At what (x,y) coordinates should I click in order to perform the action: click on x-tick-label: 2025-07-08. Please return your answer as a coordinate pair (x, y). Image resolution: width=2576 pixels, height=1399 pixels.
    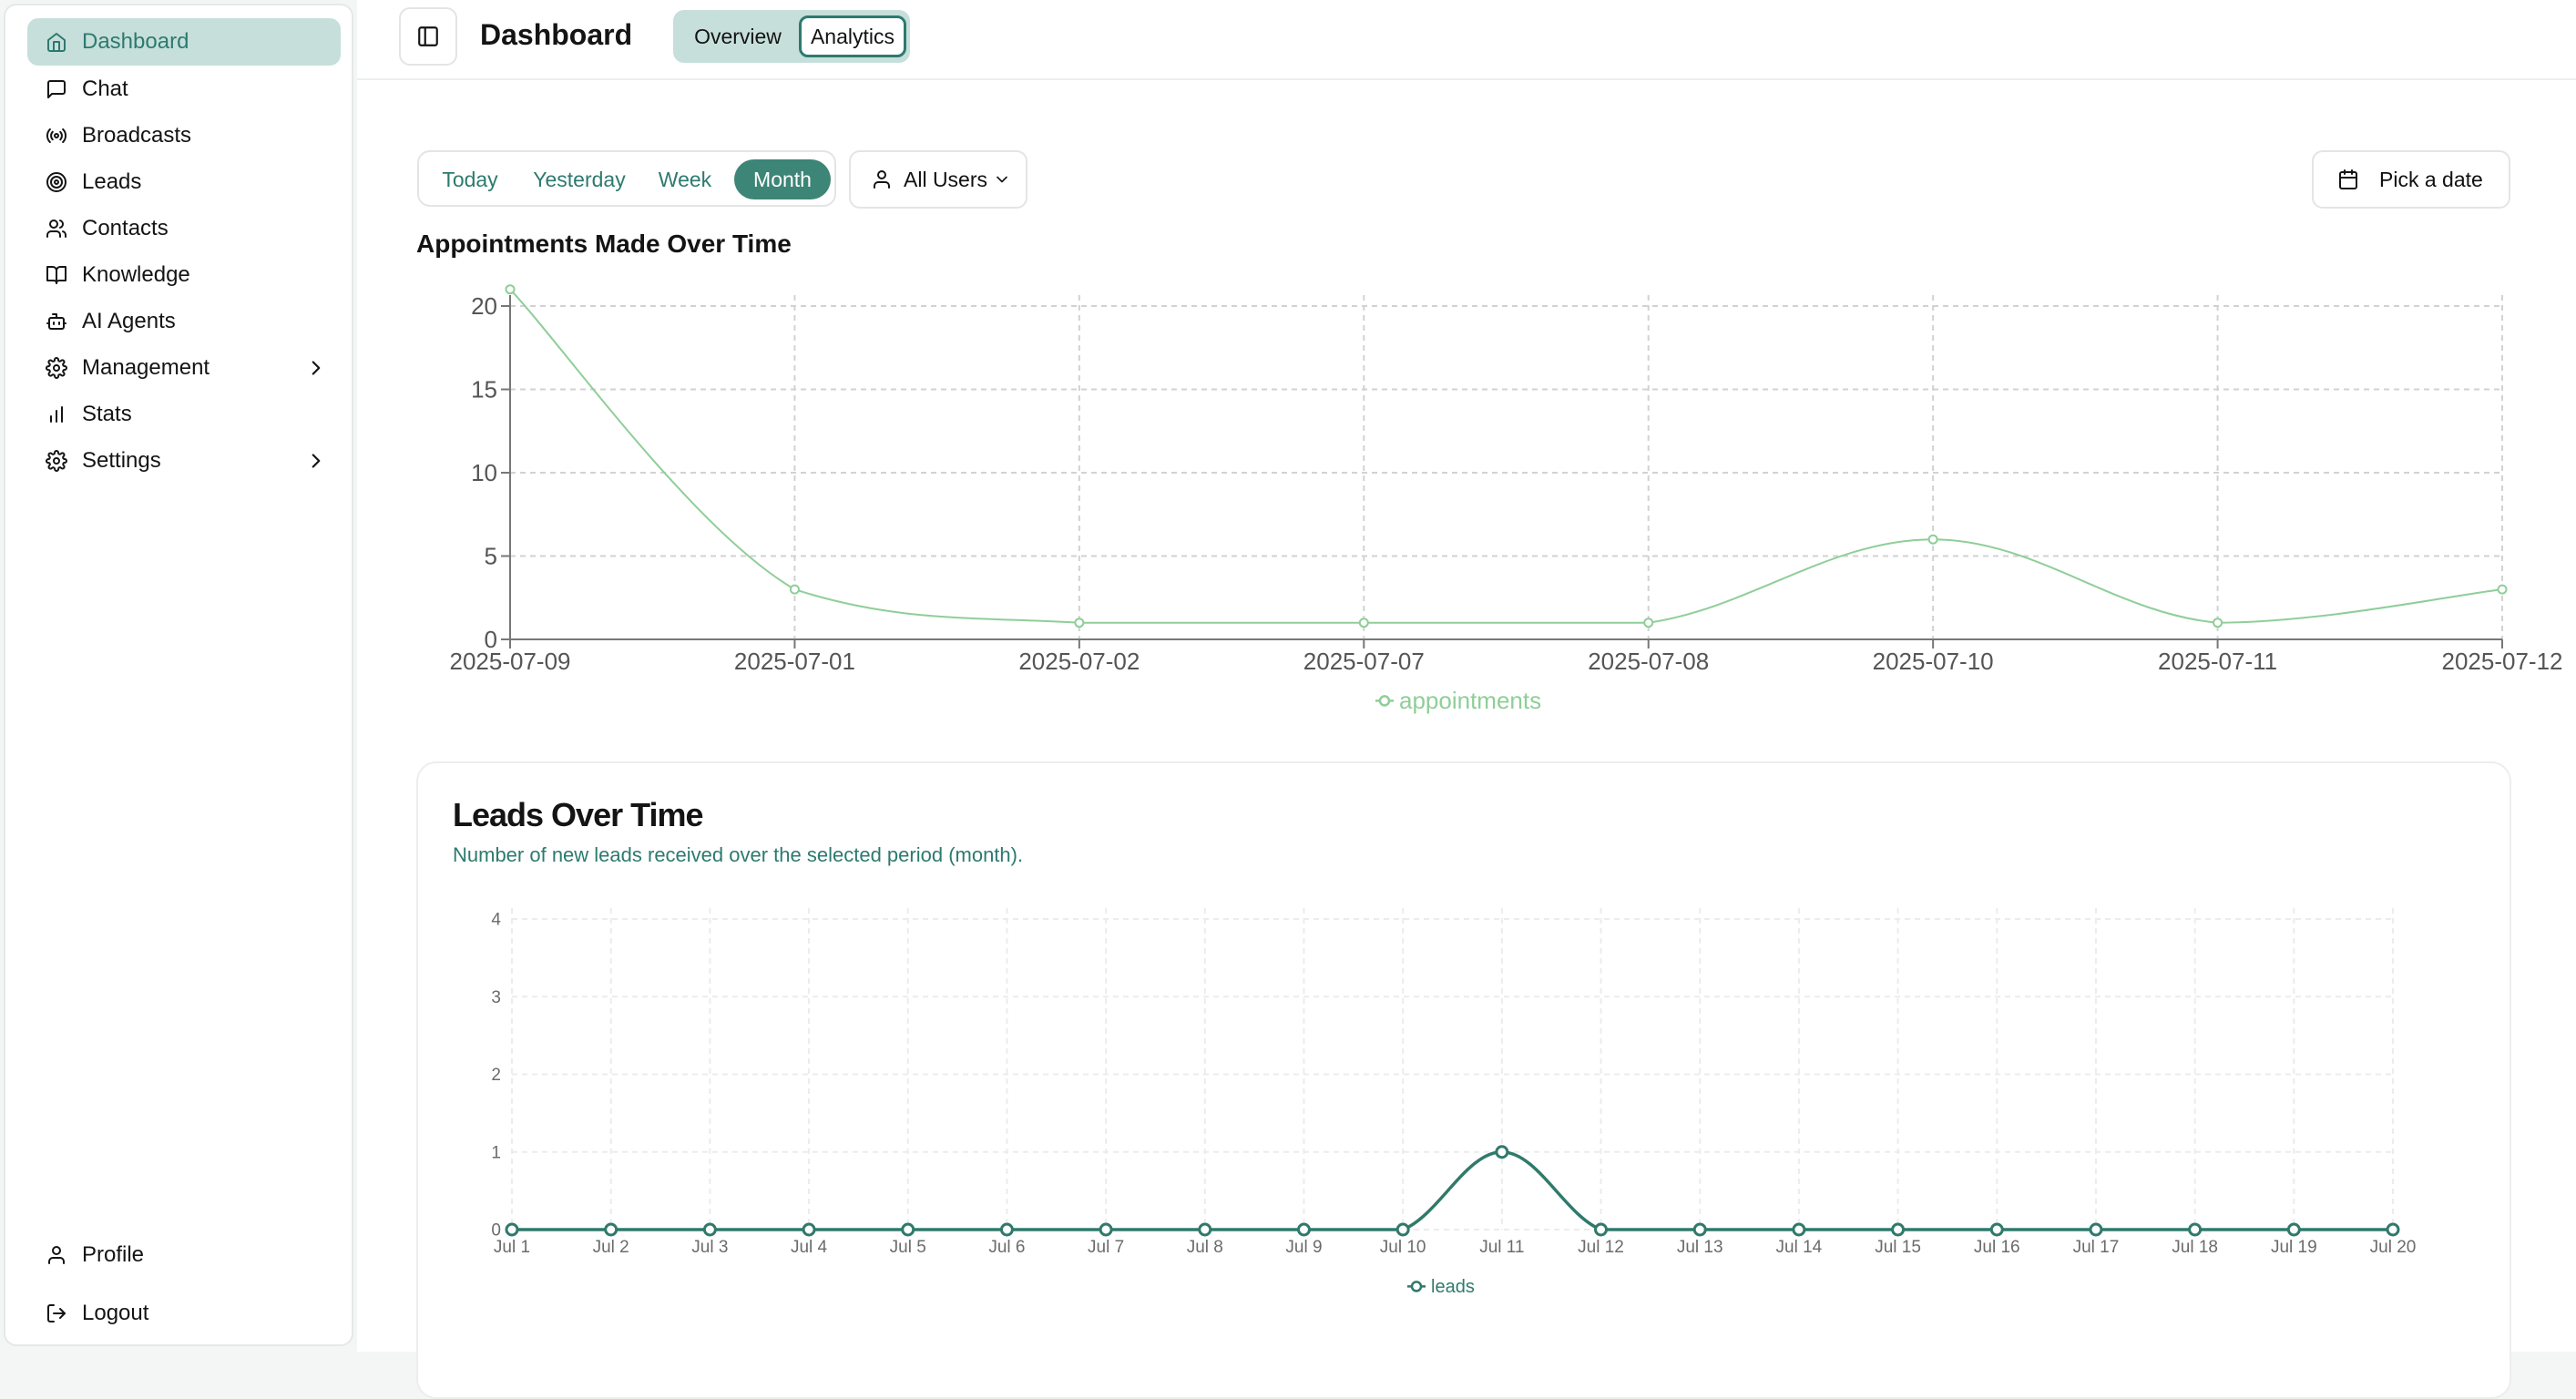
    Looking at the image, I should click on (1648, 661).